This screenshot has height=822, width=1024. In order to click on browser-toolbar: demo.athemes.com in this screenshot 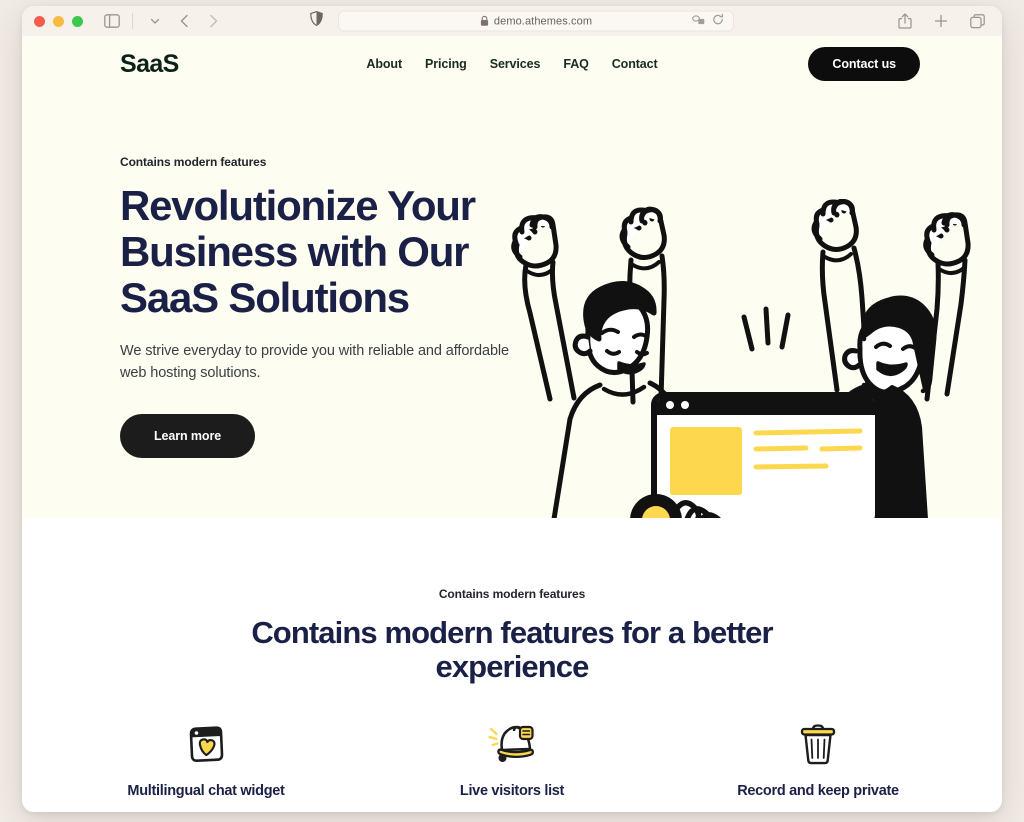, I will do `click(512, 21)`.